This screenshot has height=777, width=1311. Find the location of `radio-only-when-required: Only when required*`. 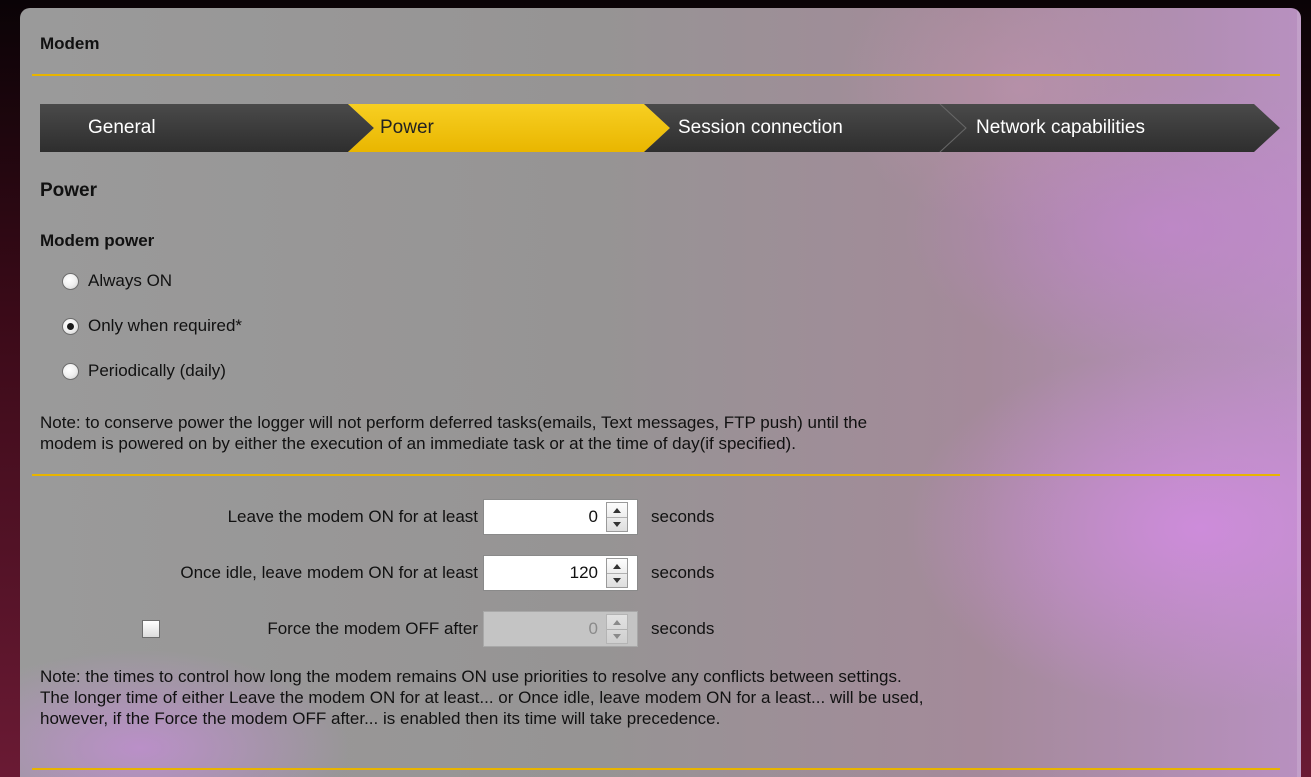

radio-only-when-required: Only when required* is located at coordinates (152, 326).